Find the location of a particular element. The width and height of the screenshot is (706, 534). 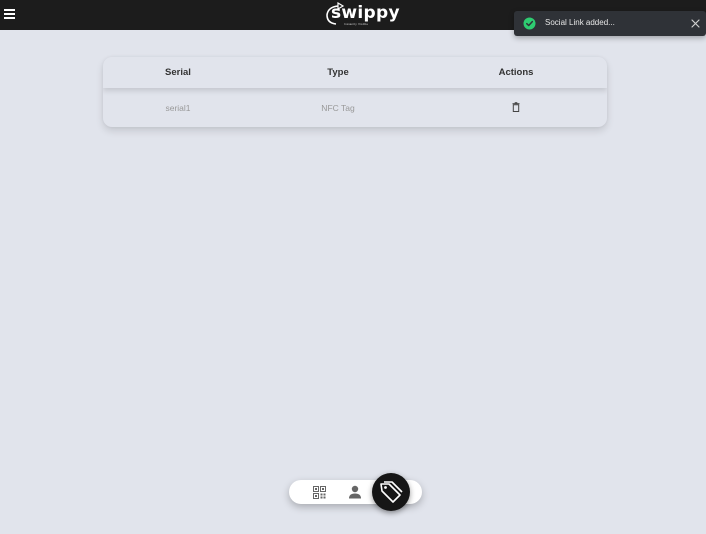

tag-icon is located at coordinates (391, 492).